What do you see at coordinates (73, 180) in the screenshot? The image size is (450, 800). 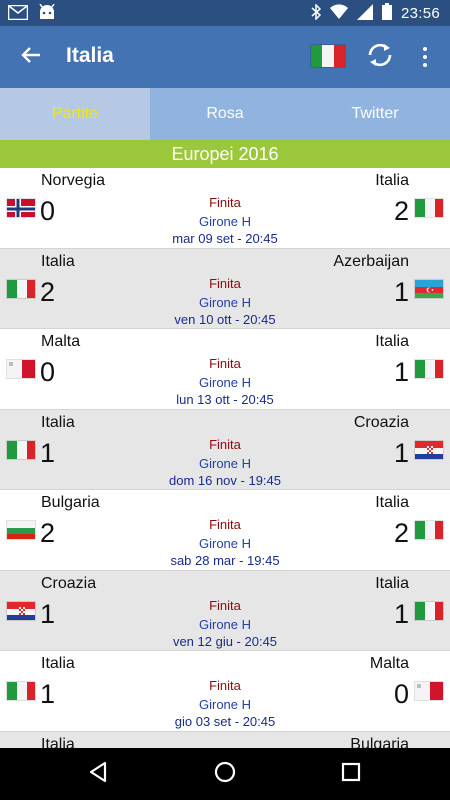 I see `home-team-name: Norvegia` at bounding box center [73, 180].